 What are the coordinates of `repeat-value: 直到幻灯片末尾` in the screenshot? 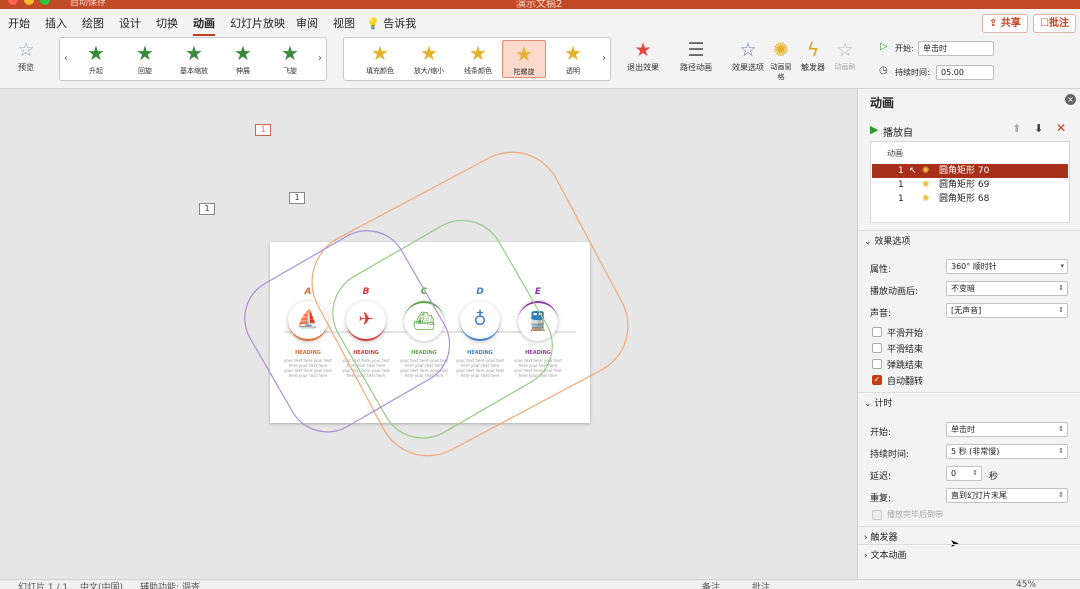 It's located at (979, 495).